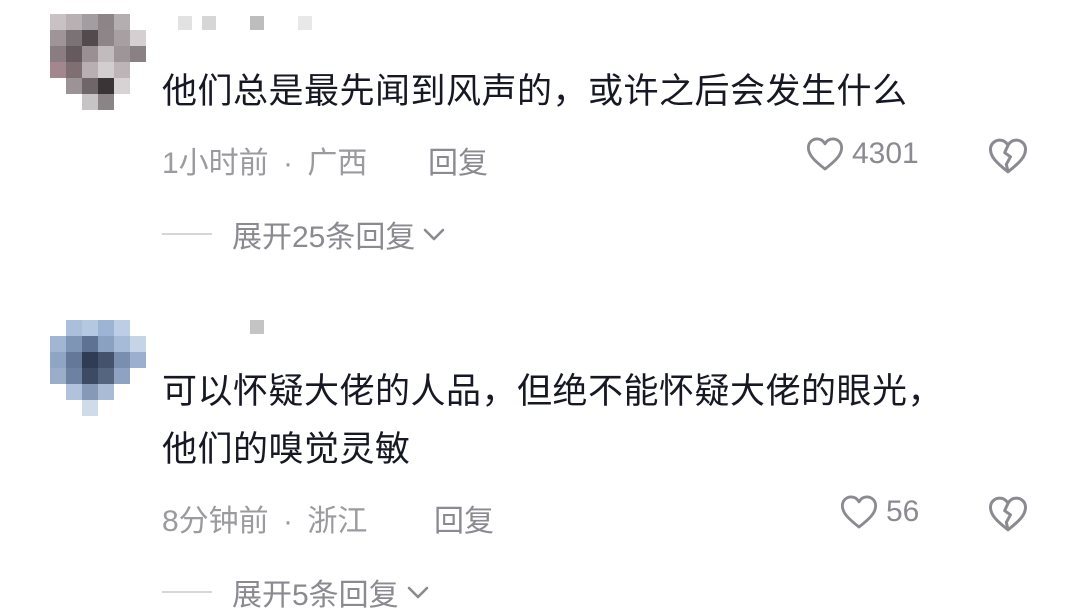 The image size is (1080, 613). What do you see at coordinates (602, 421) in the screenshot?
I see `comment-text: 可以怀疑大佬的人品，但绝不能怀疑大佬的眼光， 他们的嗅觉灵敏` at bounding box center [602, 421].